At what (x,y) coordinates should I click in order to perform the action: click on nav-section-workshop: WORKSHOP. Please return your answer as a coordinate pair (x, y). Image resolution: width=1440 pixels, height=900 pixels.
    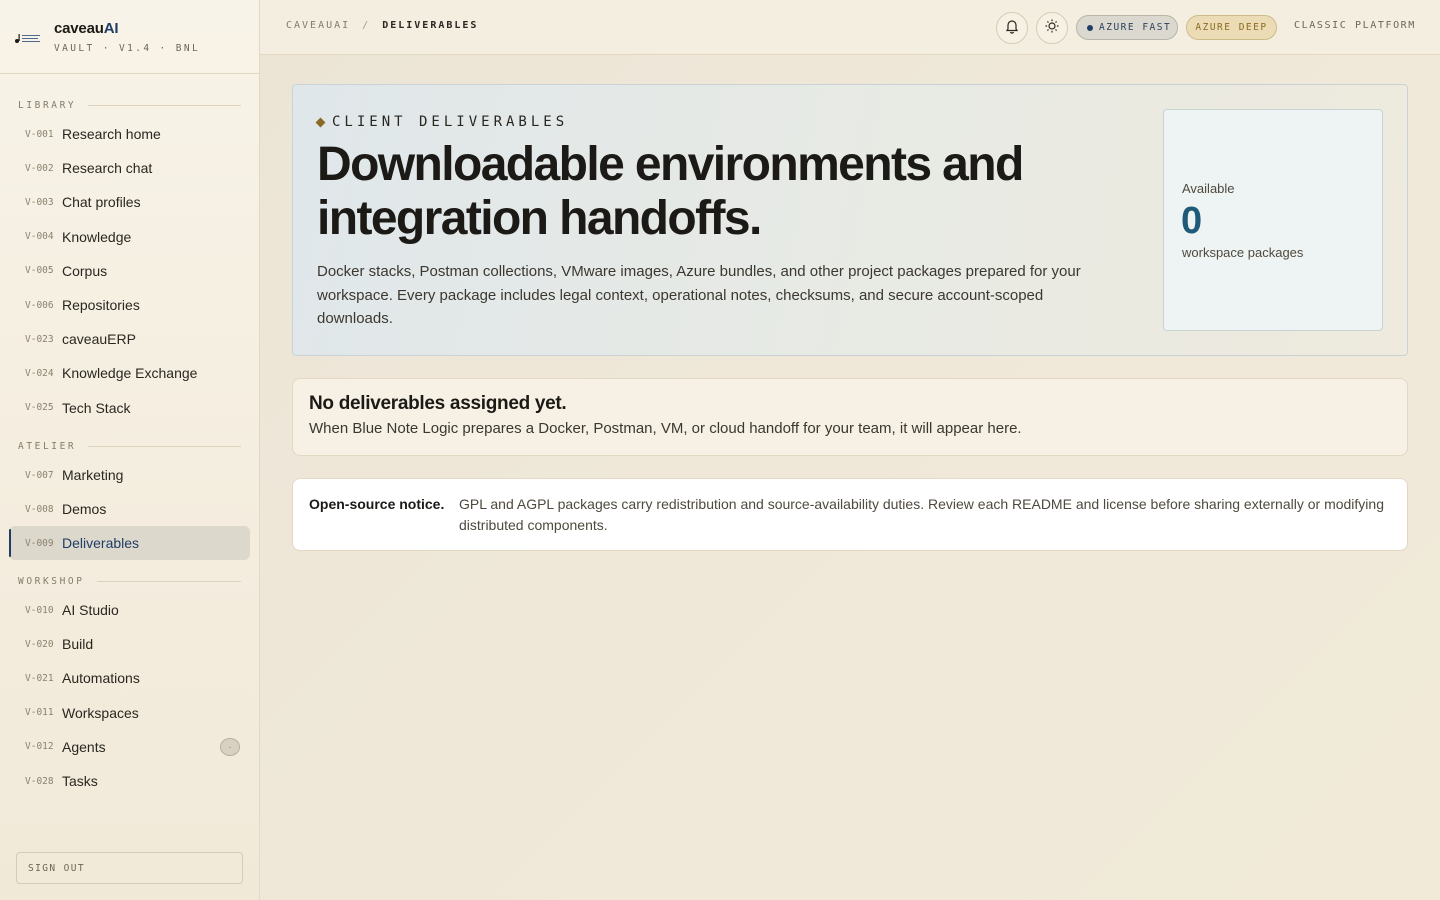
    Looking at the image, I should click on (129, 581).